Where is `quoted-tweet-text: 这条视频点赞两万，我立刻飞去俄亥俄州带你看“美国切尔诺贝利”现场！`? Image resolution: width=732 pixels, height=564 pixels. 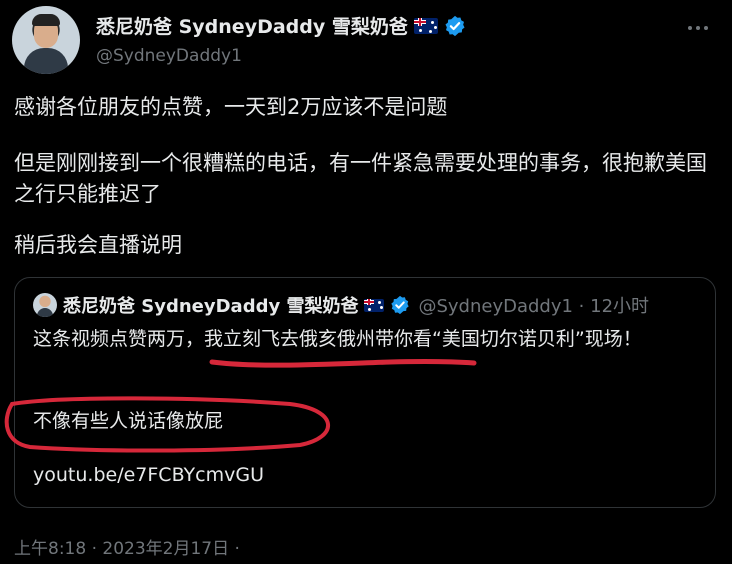
quoted-tweet-text: 这条视频点赞两万，我立刻飞去俄亥俄州带你看“美国切尔诺贝利”现场！ is located at coordinates (337, 339).